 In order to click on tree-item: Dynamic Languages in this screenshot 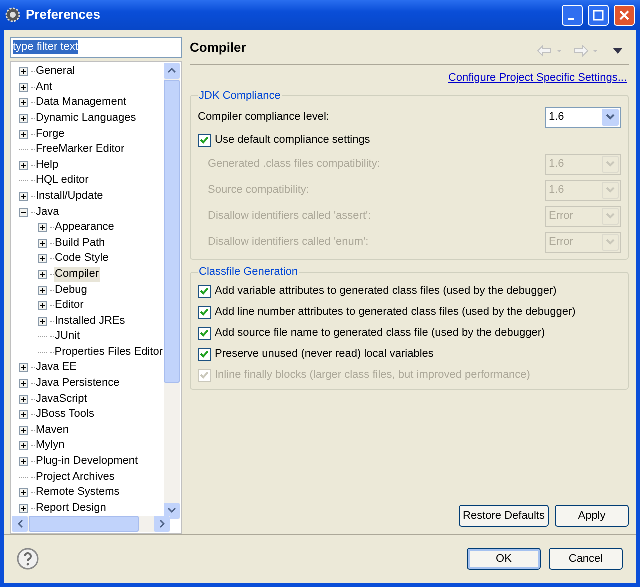, I will do `click(86, 118)`.